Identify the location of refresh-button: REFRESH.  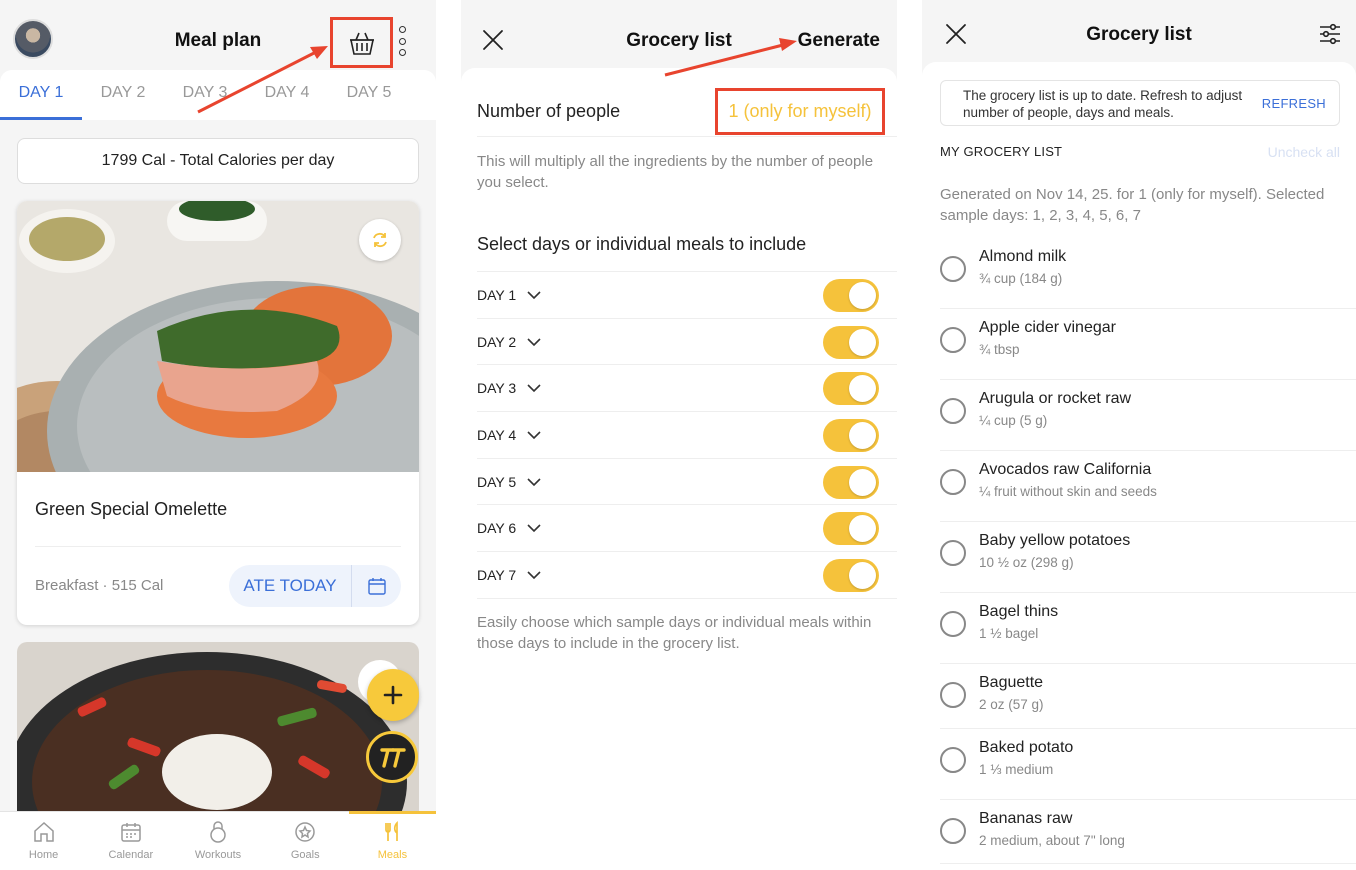
(1294, 103).